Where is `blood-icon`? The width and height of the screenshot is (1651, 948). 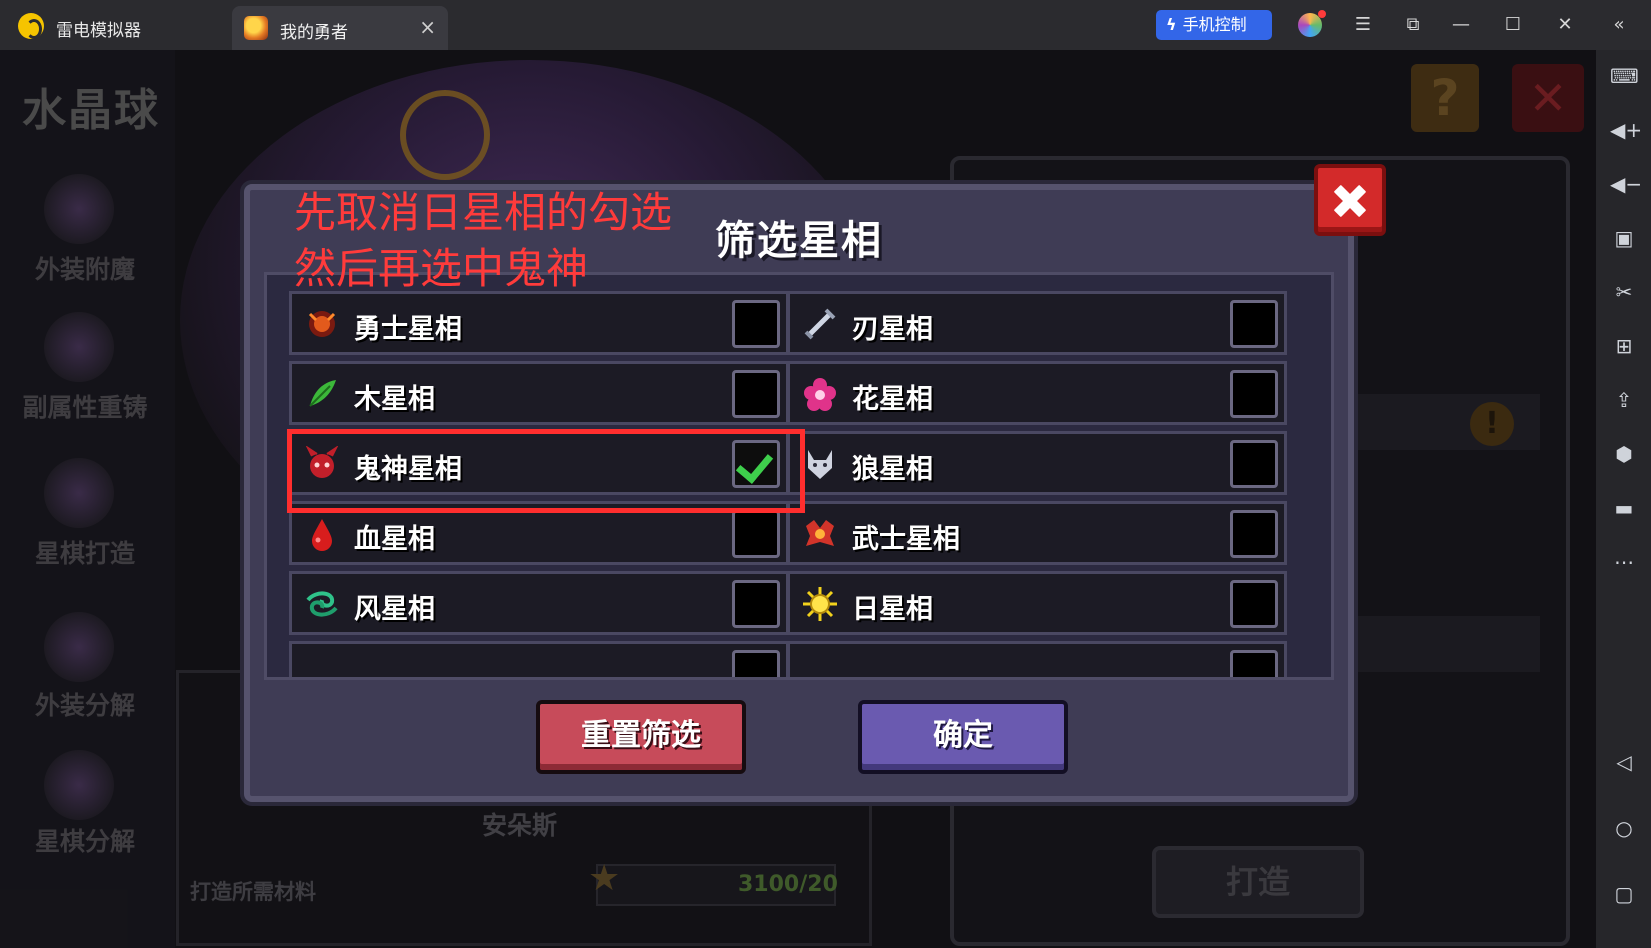 blood-icon is located at coordinates (322, 535).